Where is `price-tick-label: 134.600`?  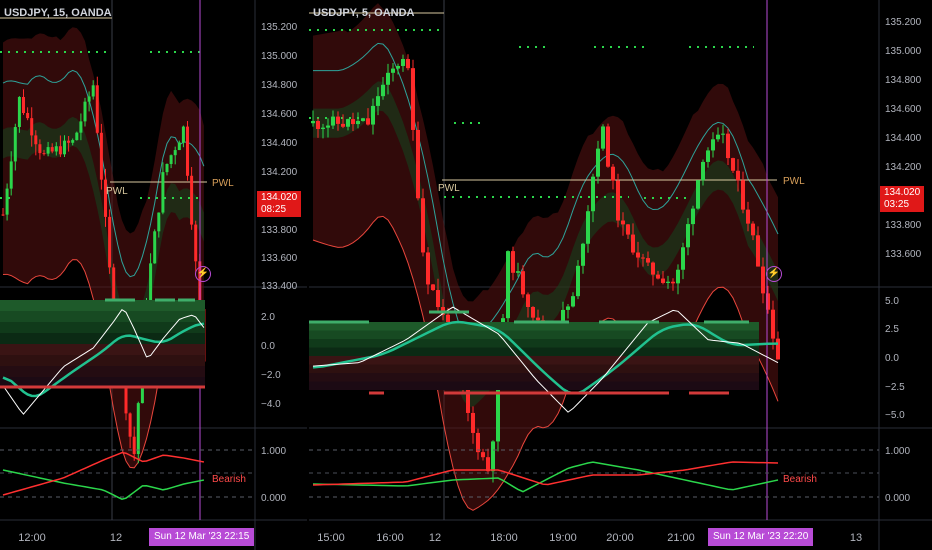
price-tick-label: 134.600 is located at coordinates (903, 109).